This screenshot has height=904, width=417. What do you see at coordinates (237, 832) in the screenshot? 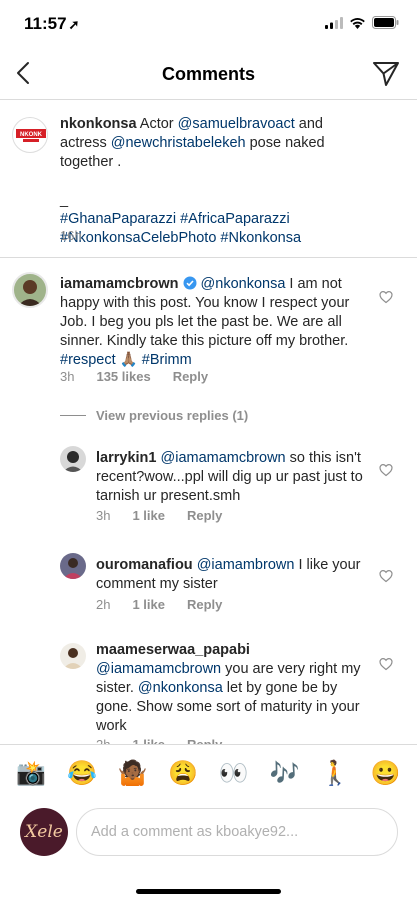
I see `comment-input` at bounding box center [237, 832].